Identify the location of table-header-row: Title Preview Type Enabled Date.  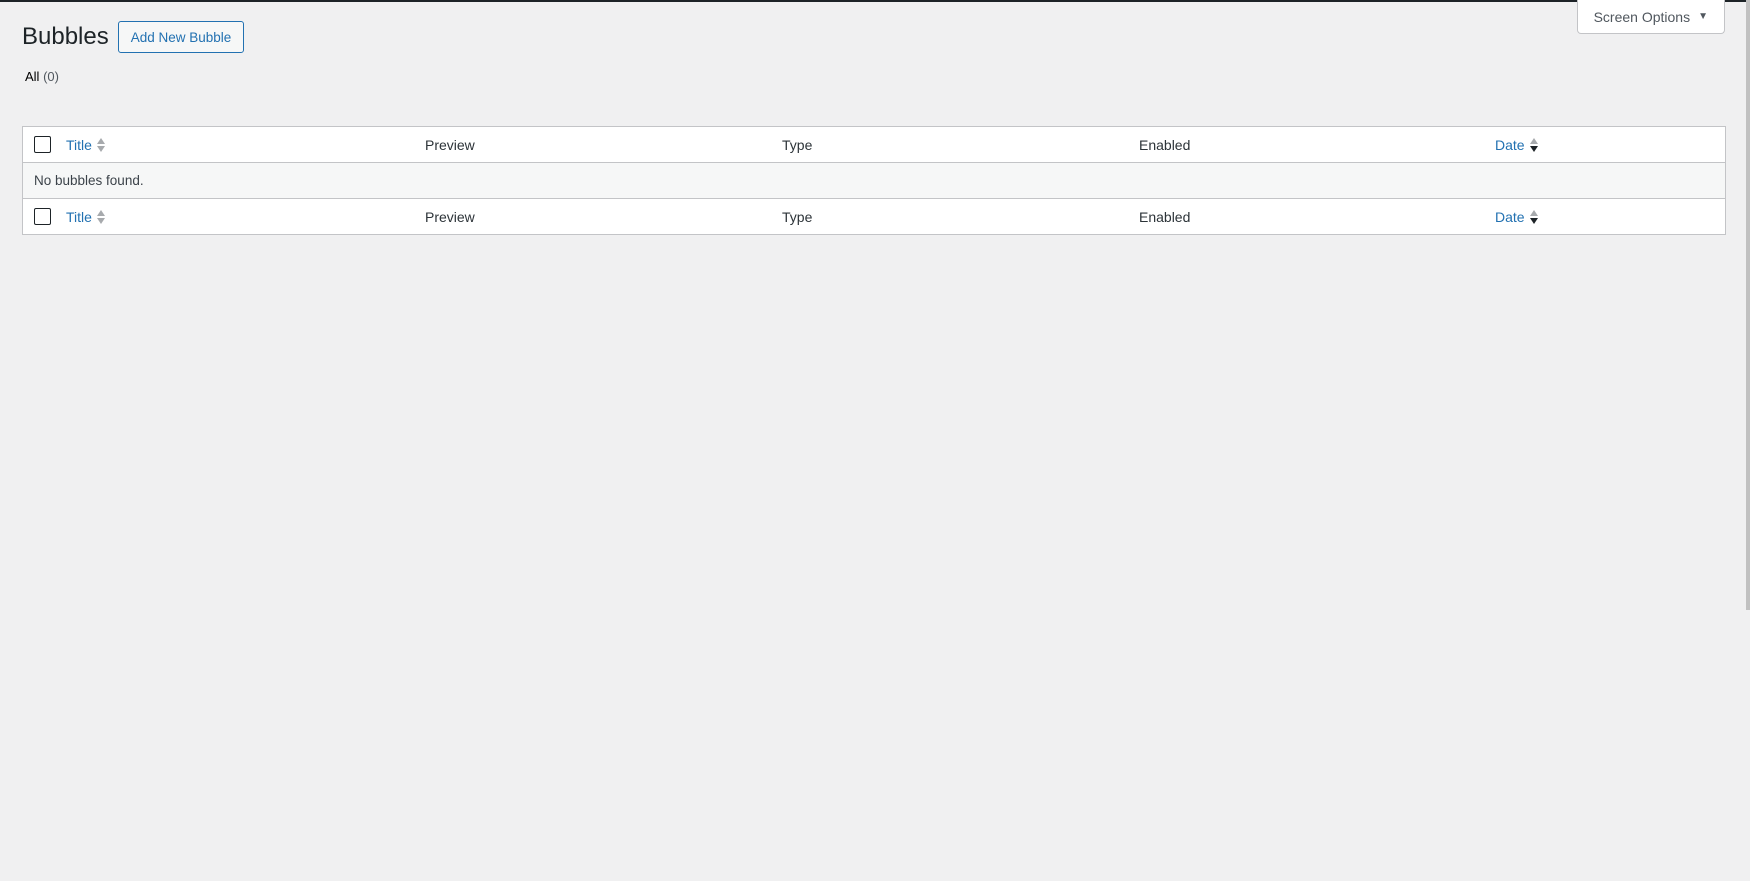
(874, 145).